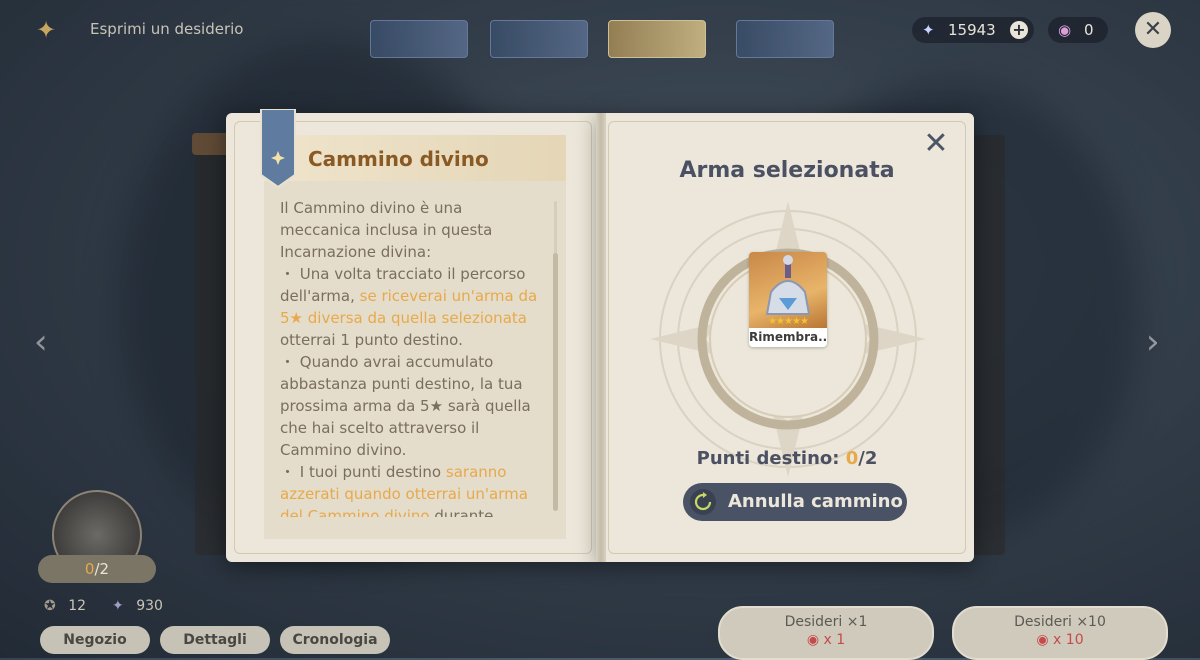  I want to click on refresh-icon, so click(703, 502).